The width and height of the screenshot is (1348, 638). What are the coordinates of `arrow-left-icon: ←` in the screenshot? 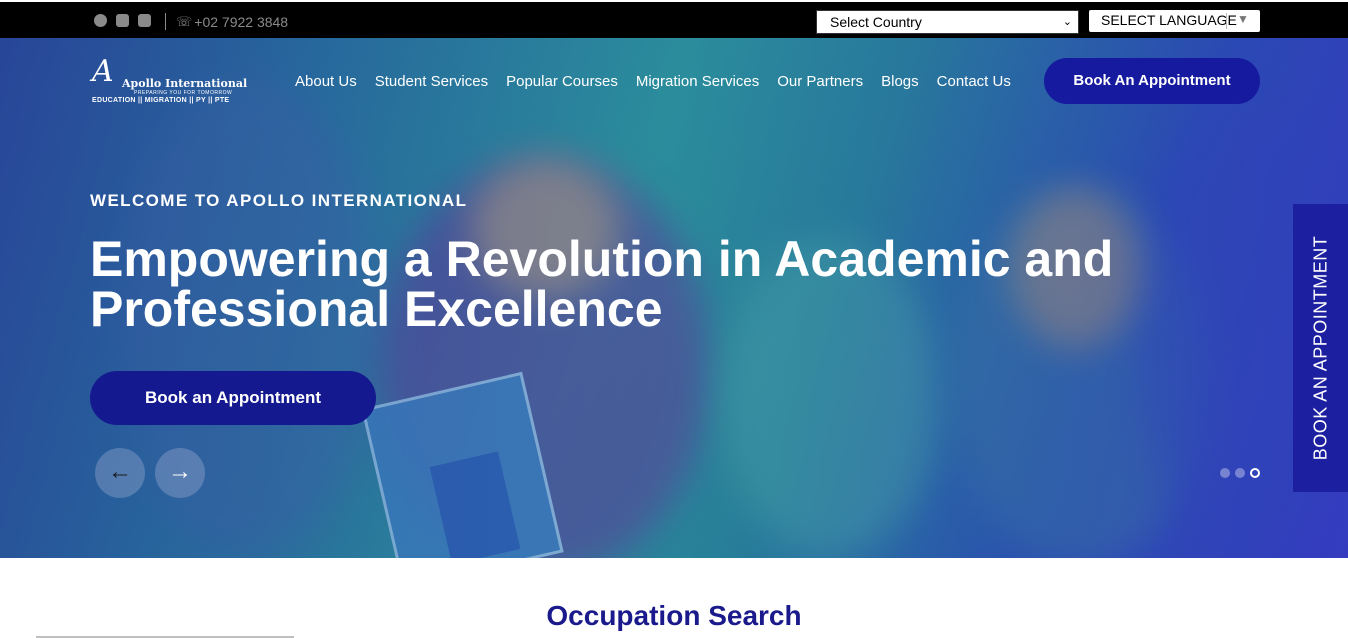 It's located at (120, 471).